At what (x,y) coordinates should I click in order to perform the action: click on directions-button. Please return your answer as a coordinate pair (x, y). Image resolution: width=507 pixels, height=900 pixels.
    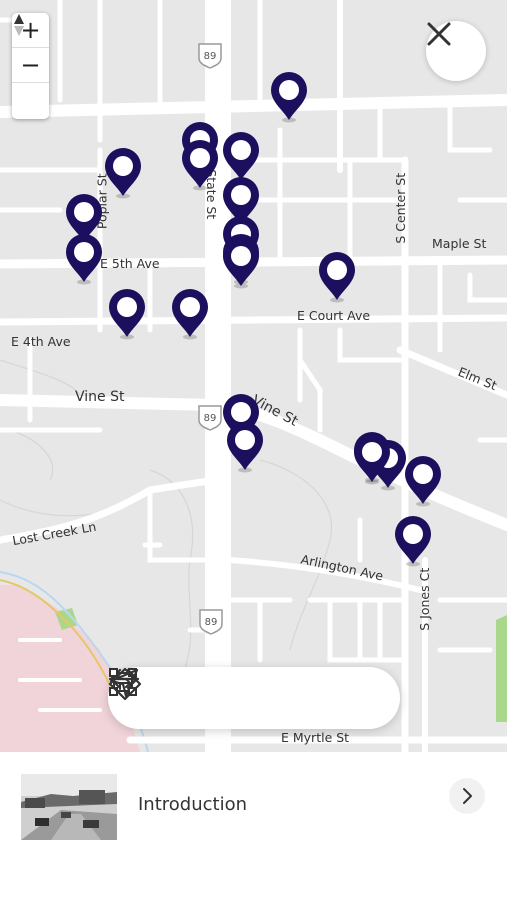
    Looking at the image, I should click on (219, 693).